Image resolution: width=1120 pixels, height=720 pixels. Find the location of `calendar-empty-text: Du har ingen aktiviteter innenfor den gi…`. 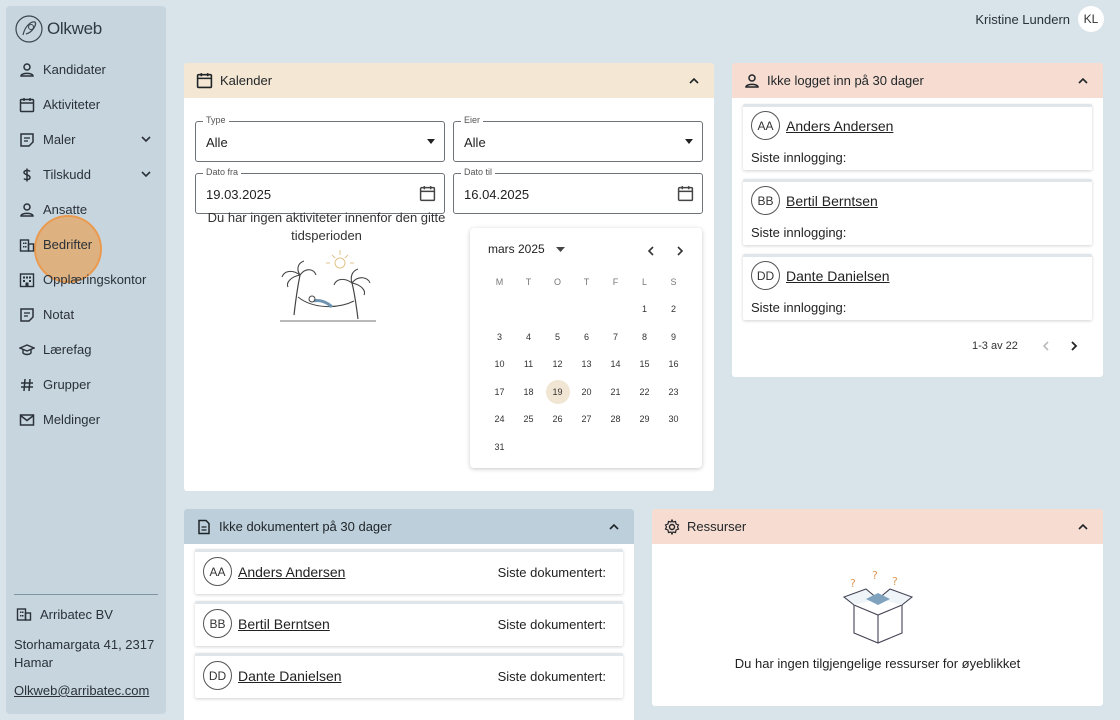

calendar-empty-text: Du har ingen aktiviteter innenfor den gi… is located at coordinates (326, 226).